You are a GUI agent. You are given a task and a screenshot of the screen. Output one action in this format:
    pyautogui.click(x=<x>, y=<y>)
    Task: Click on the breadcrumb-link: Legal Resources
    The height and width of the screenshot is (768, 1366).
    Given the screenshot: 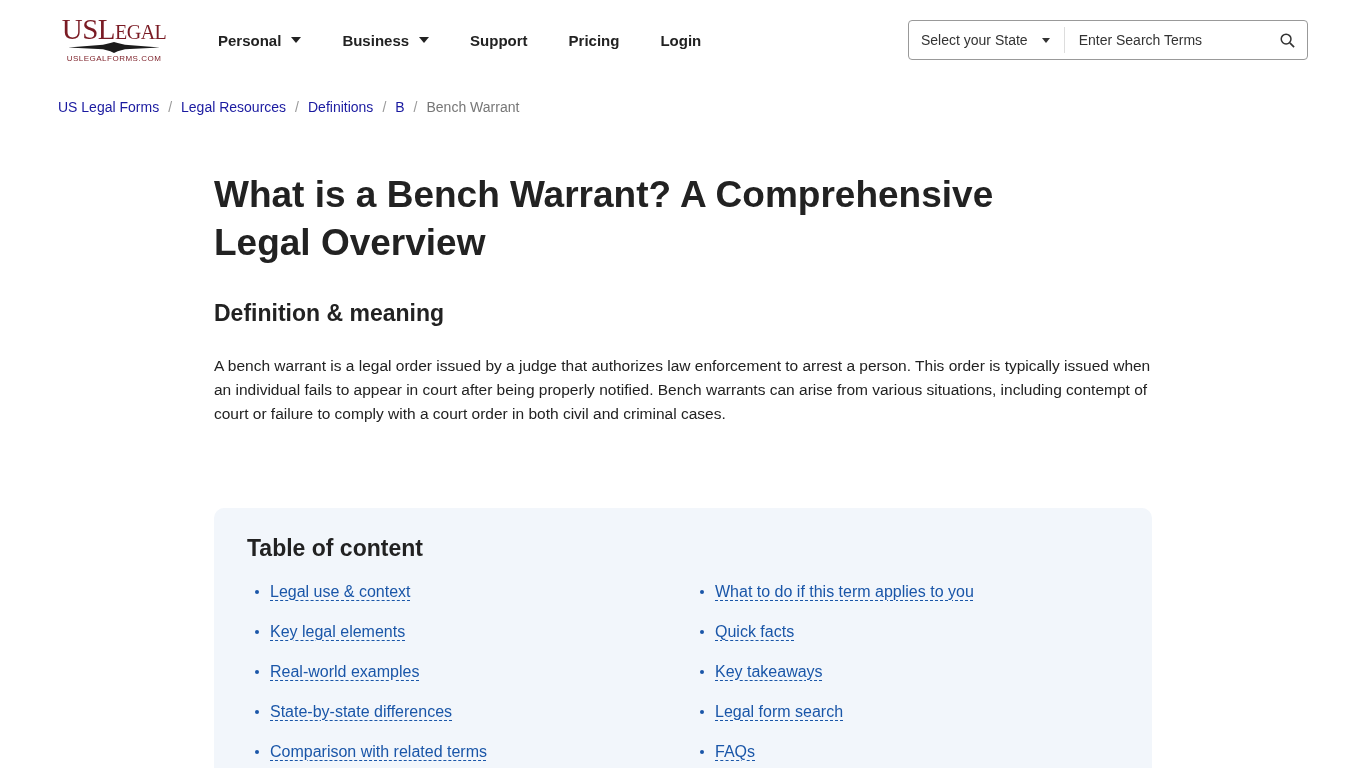 What is the action you would take?
    pyautogui.click(x=234, y=107)
    